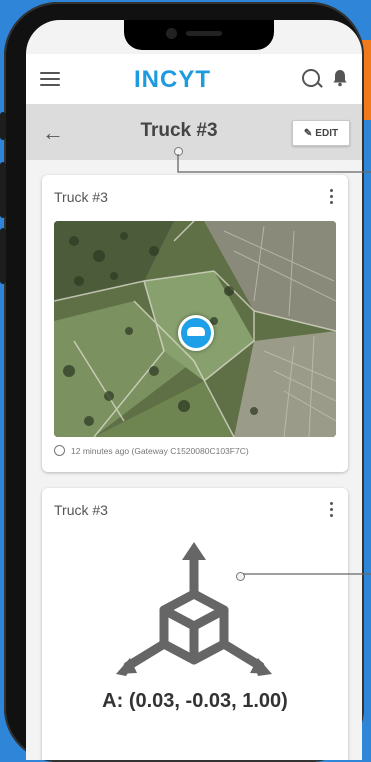 The width and height of the screenshot is (371, 762). What do you see at coordinates (199, 35) in the screenshot?
I see `notch` at bounding box center [199, 35].